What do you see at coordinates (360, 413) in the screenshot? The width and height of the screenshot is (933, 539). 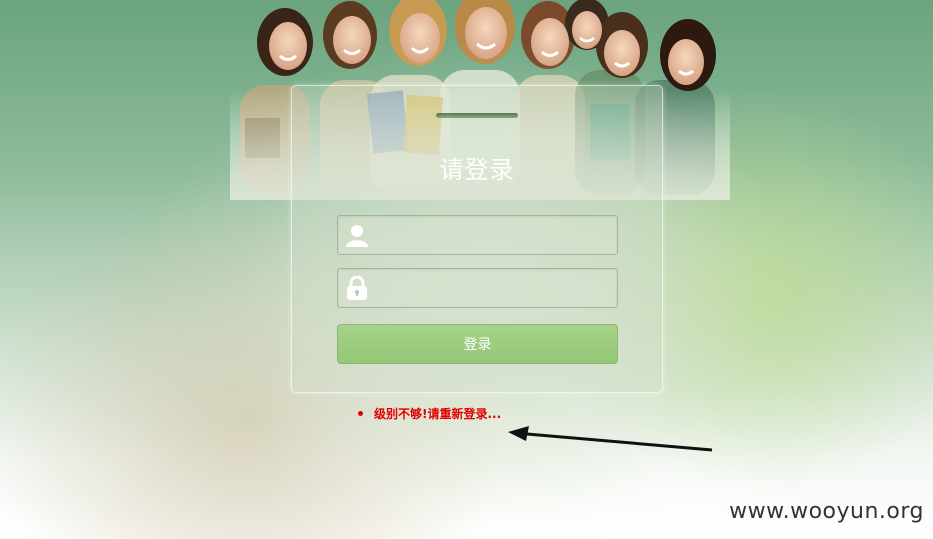 I see `error-bullet-icon` at bounding box center [360, 413].